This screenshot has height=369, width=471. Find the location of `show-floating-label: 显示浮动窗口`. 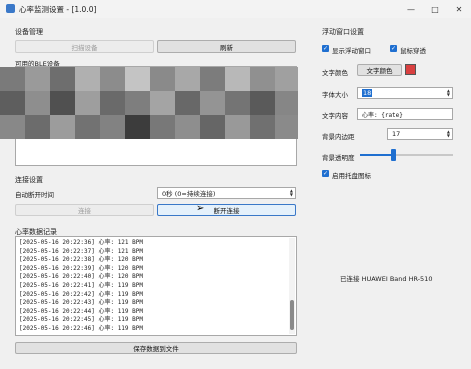

show-floating-label: 显示浮动窗口 is located at coordinates (351, 51).